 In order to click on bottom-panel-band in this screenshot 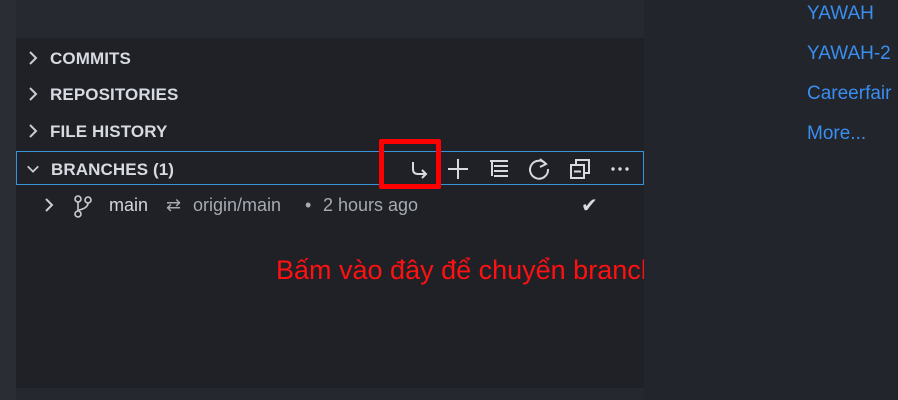, I will do `click(330, 394)`.